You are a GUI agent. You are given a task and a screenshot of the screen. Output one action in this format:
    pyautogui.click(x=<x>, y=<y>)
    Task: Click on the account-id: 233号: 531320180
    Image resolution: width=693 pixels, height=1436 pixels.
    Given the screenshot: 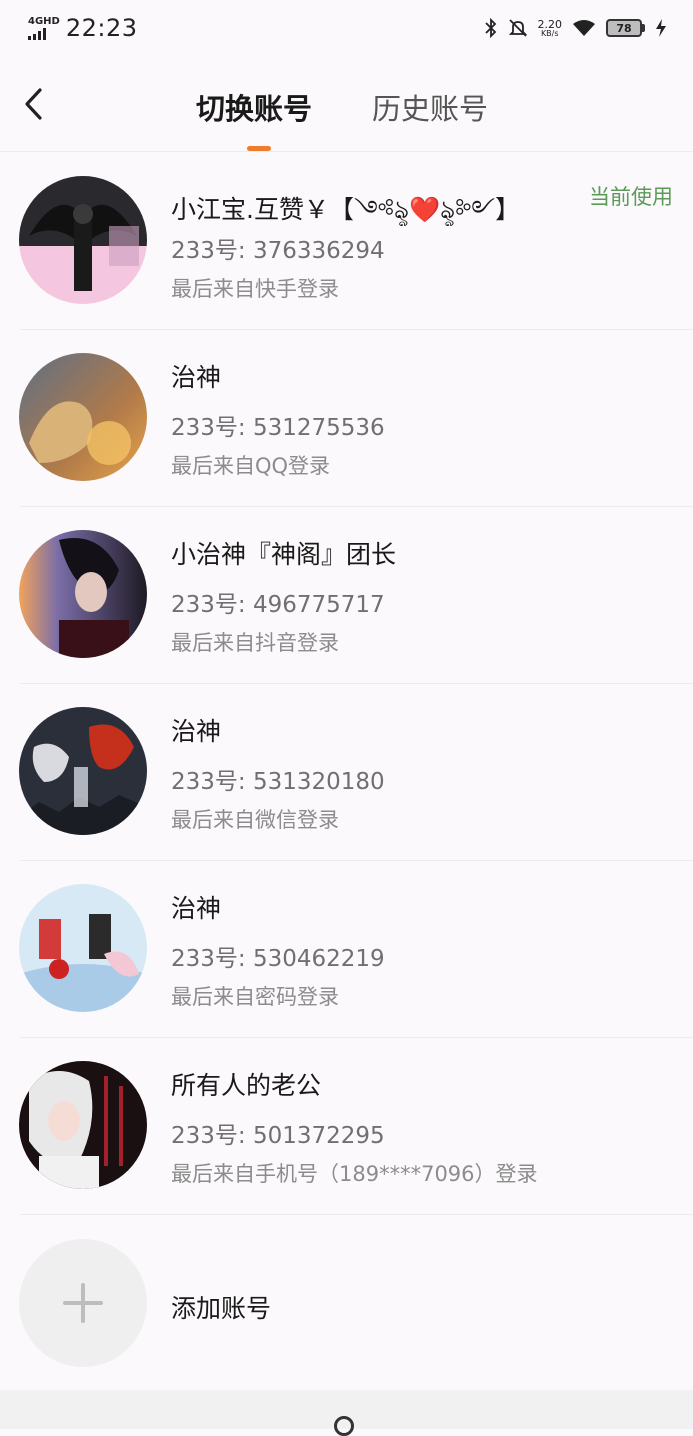 What is the action you would take?
    pyautogui.click(x=278, y=779)
    